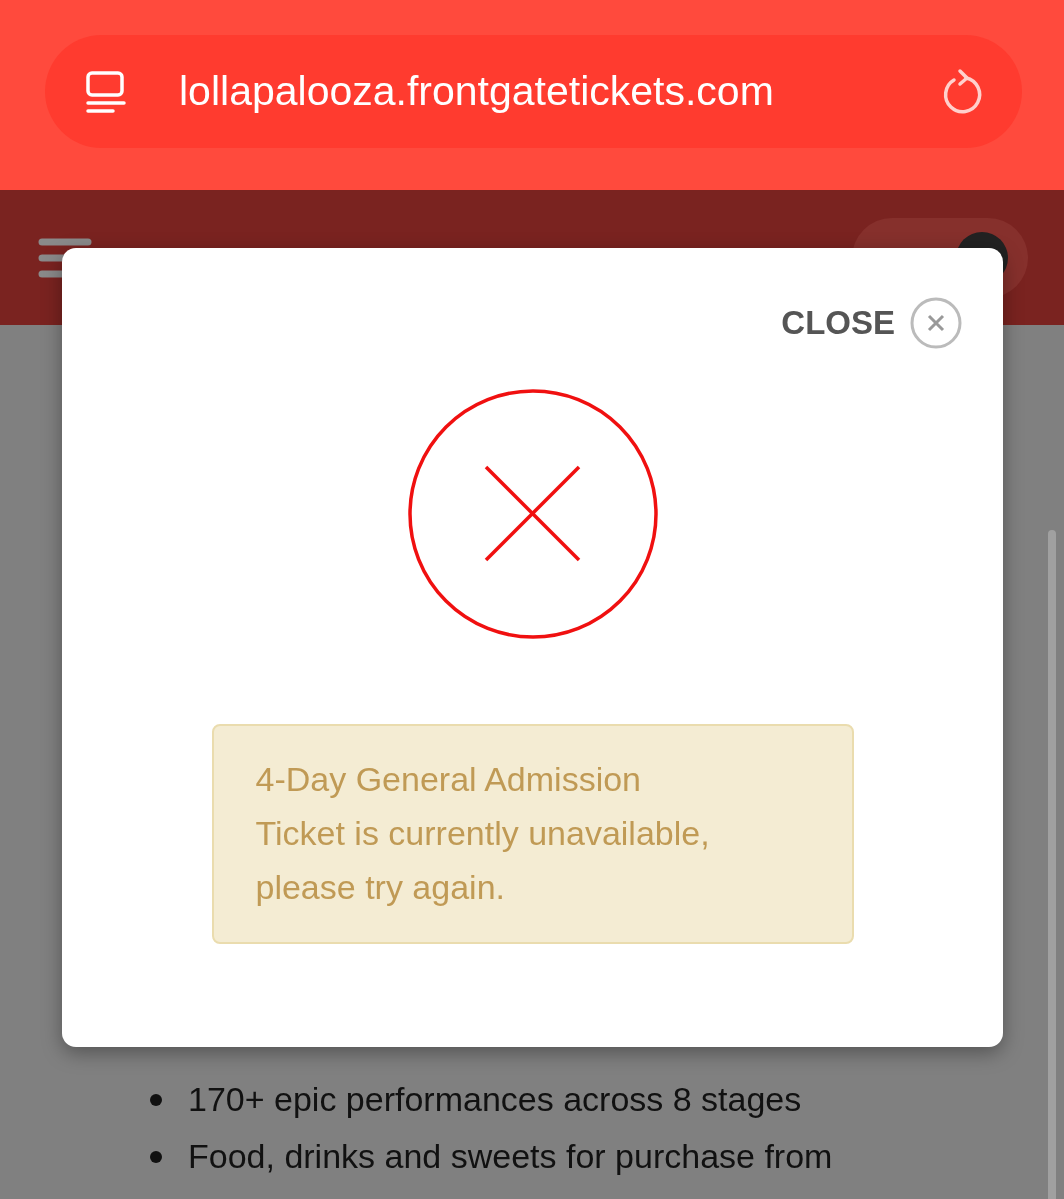 The image size is (1064, 1199). Describe the element at coordinates (1052, 864) in the screenshot. I see `scrollbar` at that location.